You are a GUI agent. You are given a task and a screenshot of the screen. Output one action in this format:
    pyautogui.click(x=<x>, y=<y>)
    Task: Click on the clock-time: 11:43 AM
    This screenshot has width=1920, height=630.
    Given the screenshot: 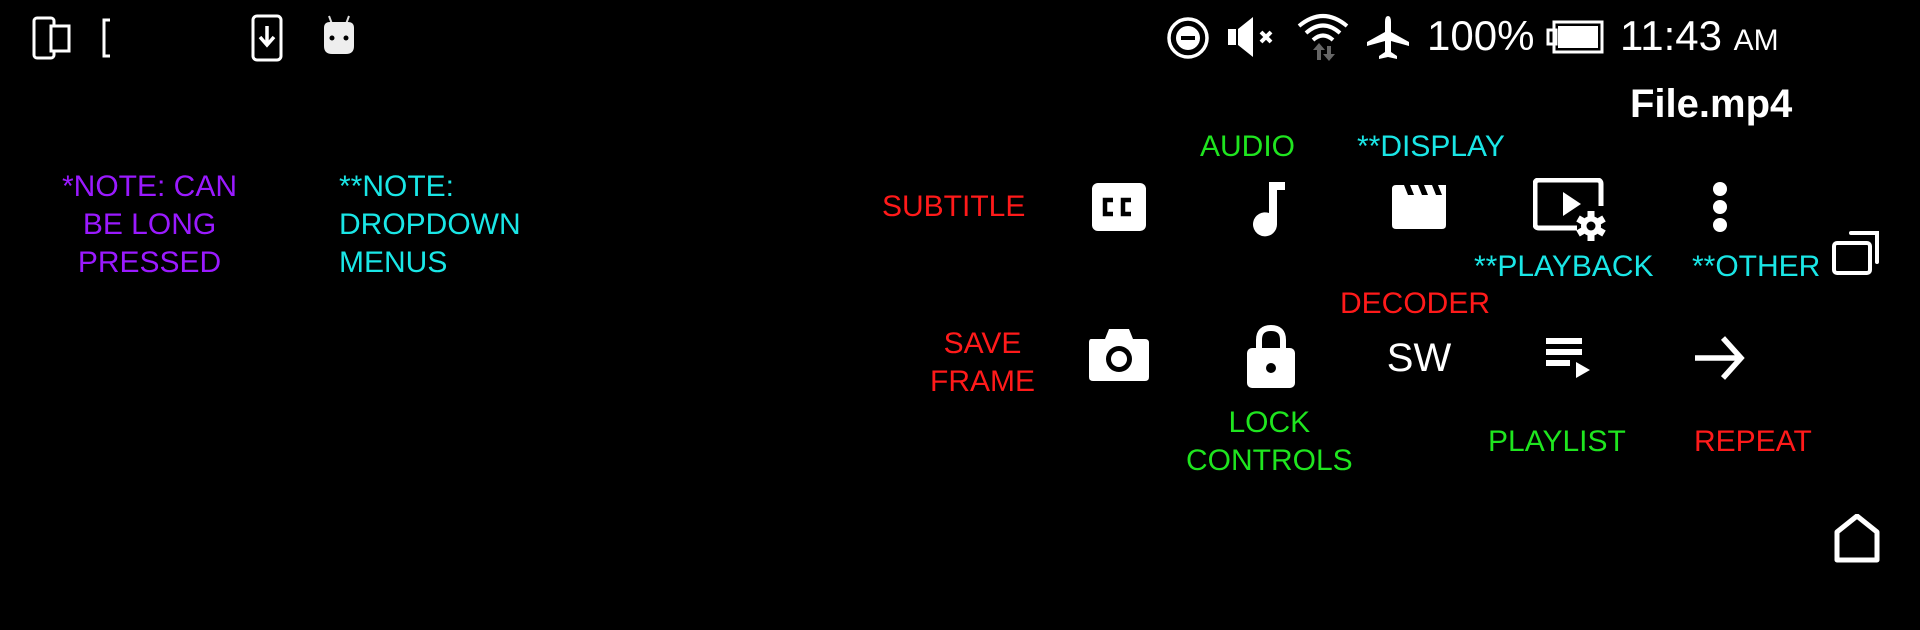 What is the action you would take?
    pyautogui.click(x=1699, y=36)
    